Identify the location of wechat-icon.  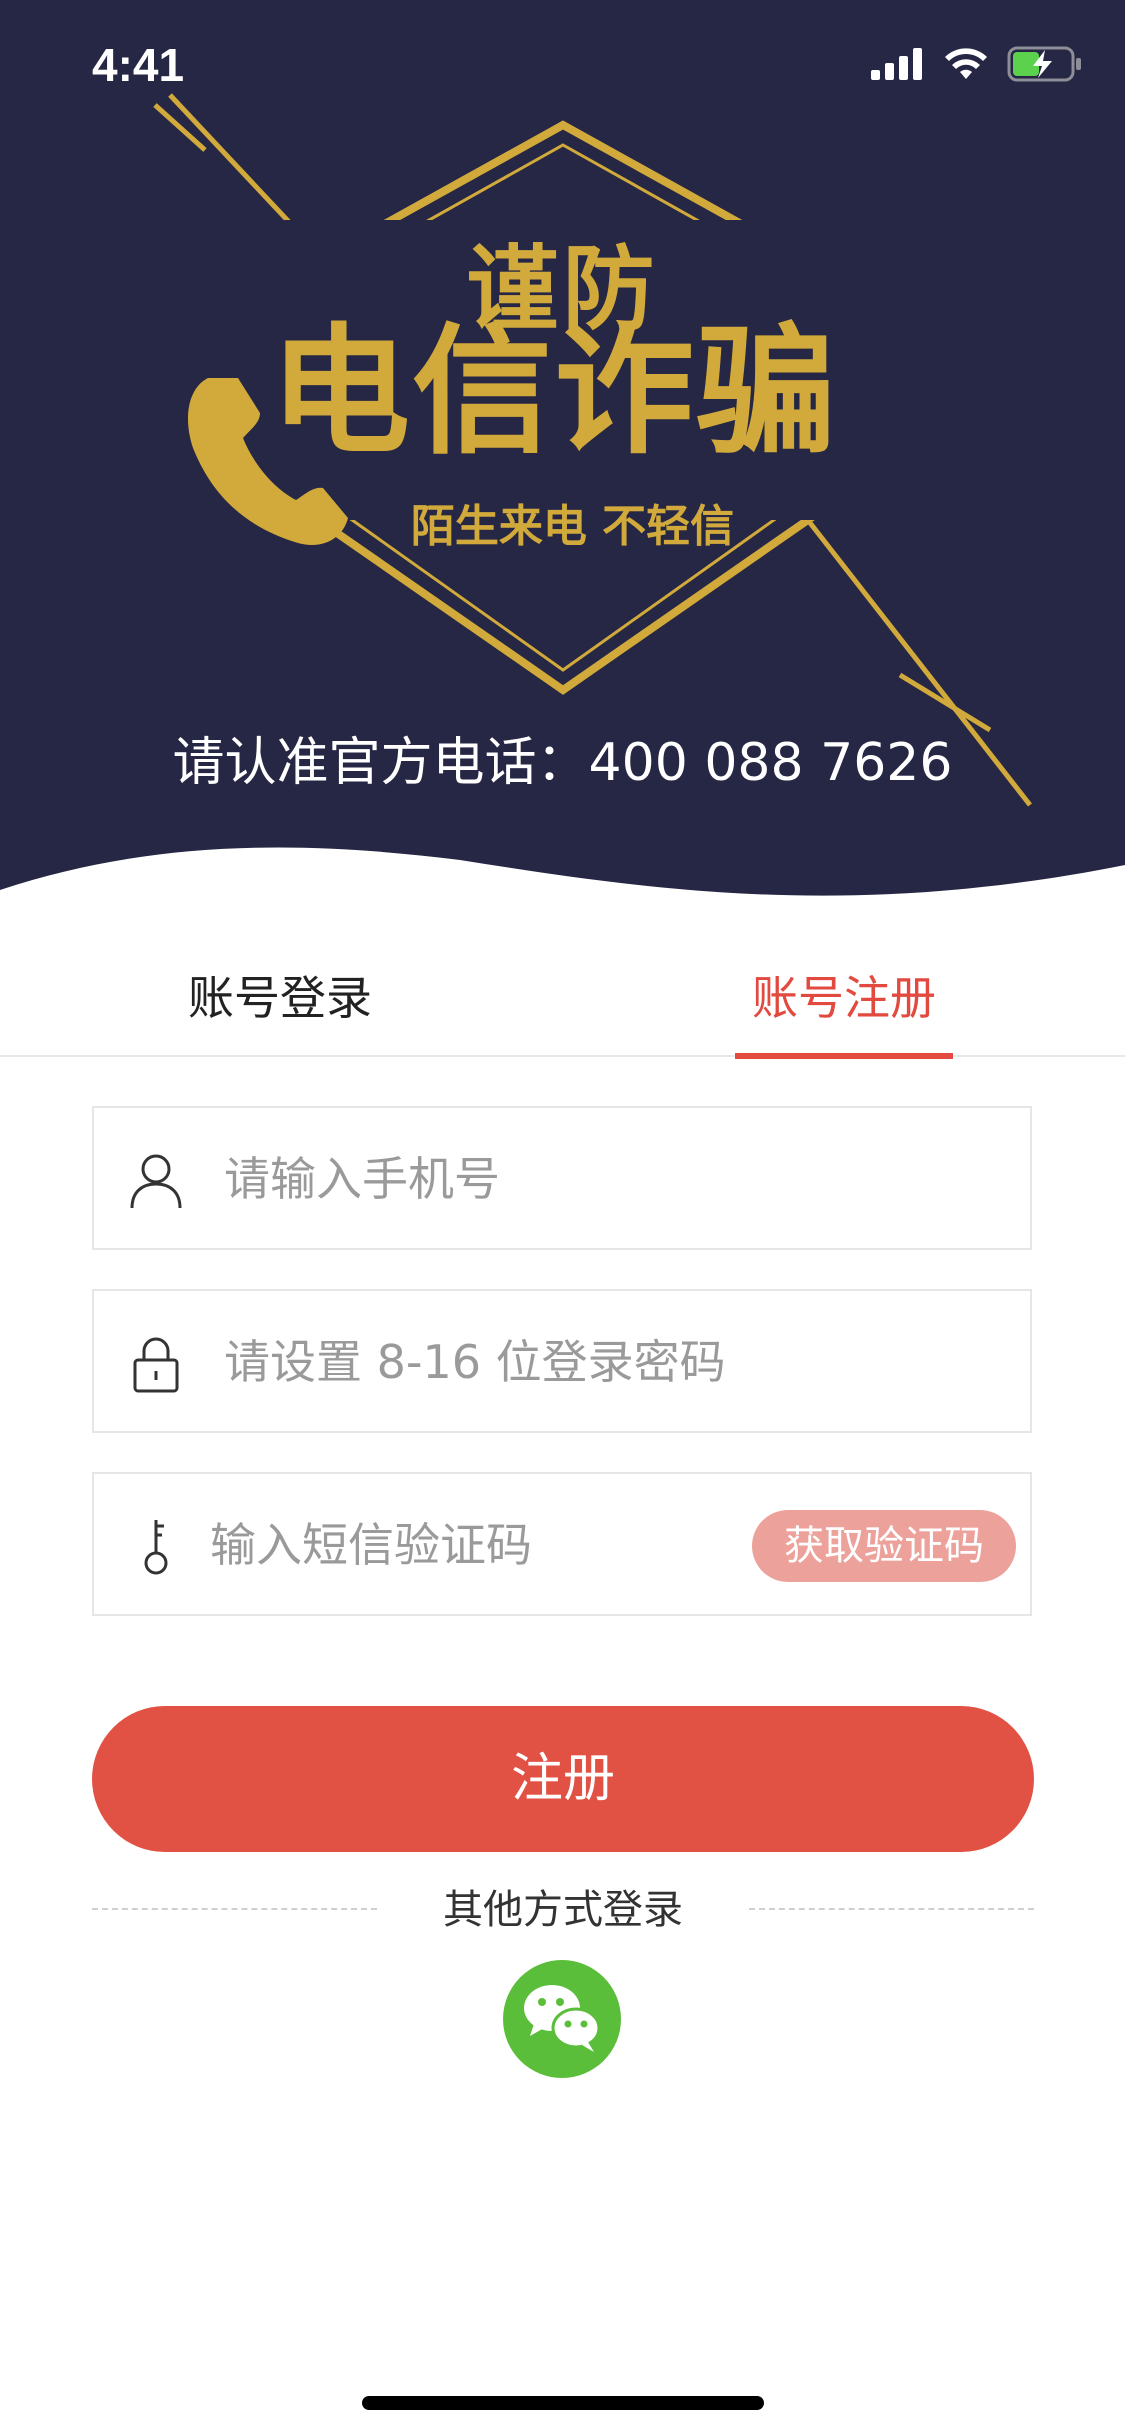
(562, 2018).